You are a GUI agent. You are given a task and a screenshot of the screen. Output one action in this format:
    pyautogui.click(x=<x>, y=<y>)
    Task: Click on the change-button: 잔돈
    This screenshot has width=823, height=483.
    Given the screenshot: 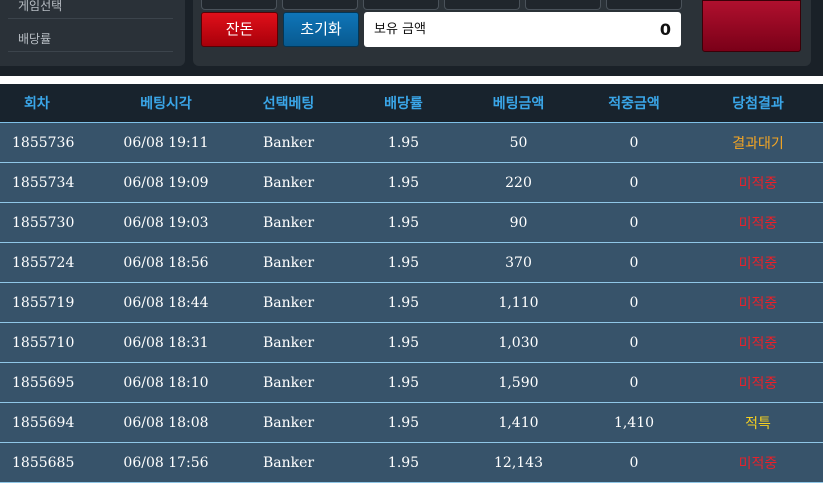 What is the action you would take?
    pyautogui.click(x=239, y=29)
    